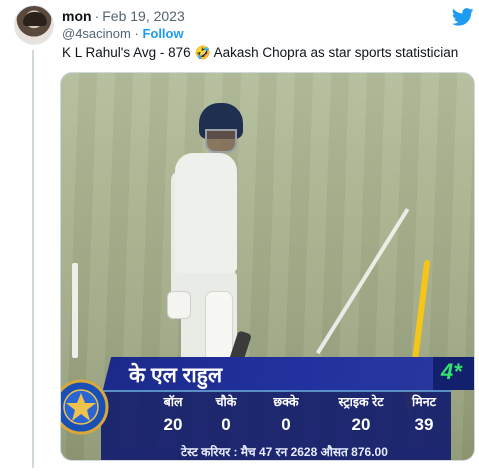  Describe the element at coordinates (361, 402) in the screenshot. I see `stat-label: स्ट्राइक रेट` at that location.